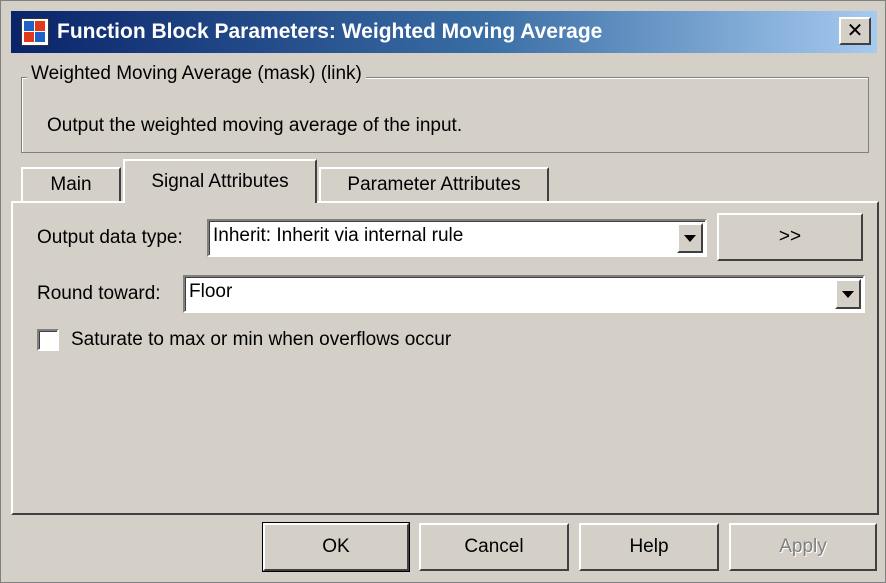 The width and height of the screenshot is (886, 583). I want to click on data-type-assistant-label: >>, so click(790, 236).